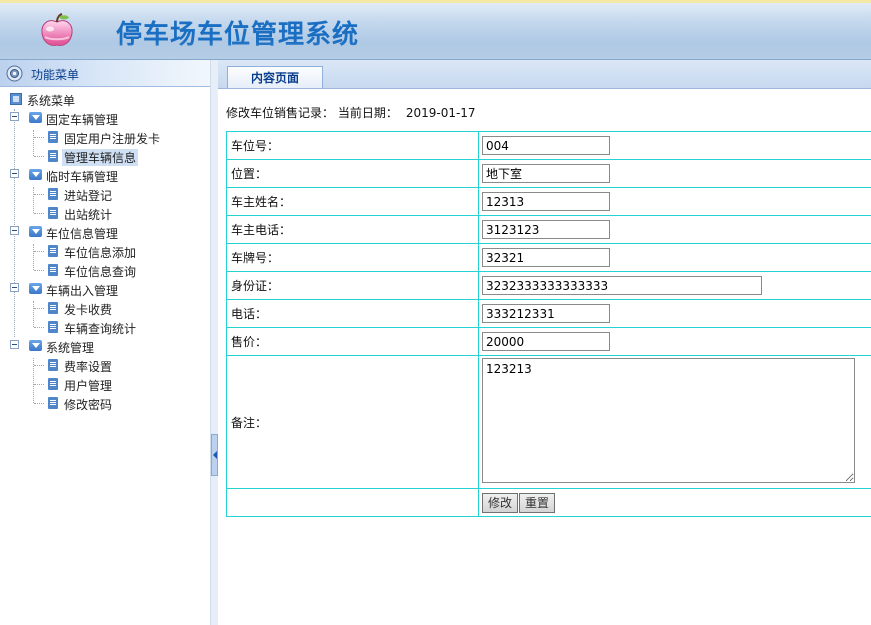 The height and width of the screenshot is (625, 871). What do you see at coordinates (88, 310) in the screenshot?
I see `menu-item-label: 发卡收费` at bounding box center [88, 310].